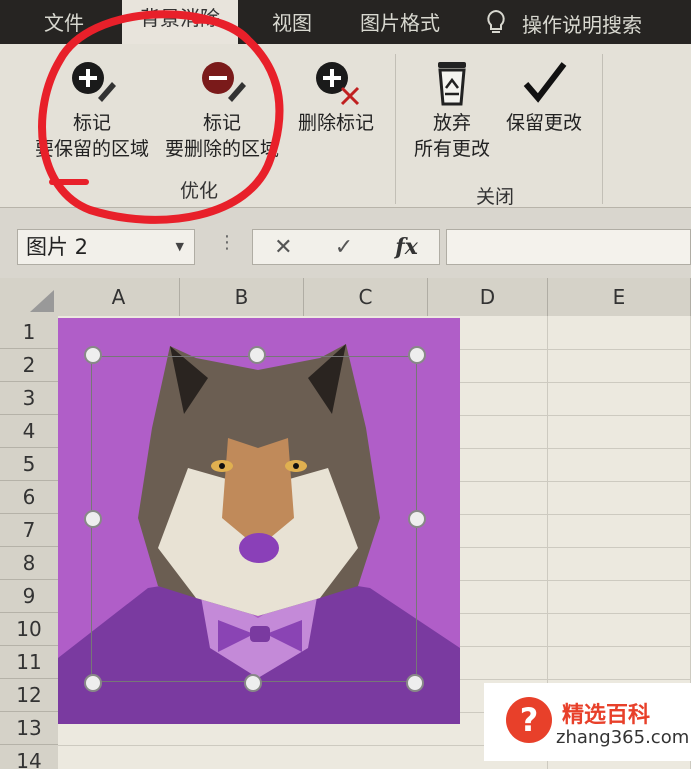 The height and width of the screenshot is (769, 691). I want to click on keep-changes-button: 保留更改, so click(544, 97).